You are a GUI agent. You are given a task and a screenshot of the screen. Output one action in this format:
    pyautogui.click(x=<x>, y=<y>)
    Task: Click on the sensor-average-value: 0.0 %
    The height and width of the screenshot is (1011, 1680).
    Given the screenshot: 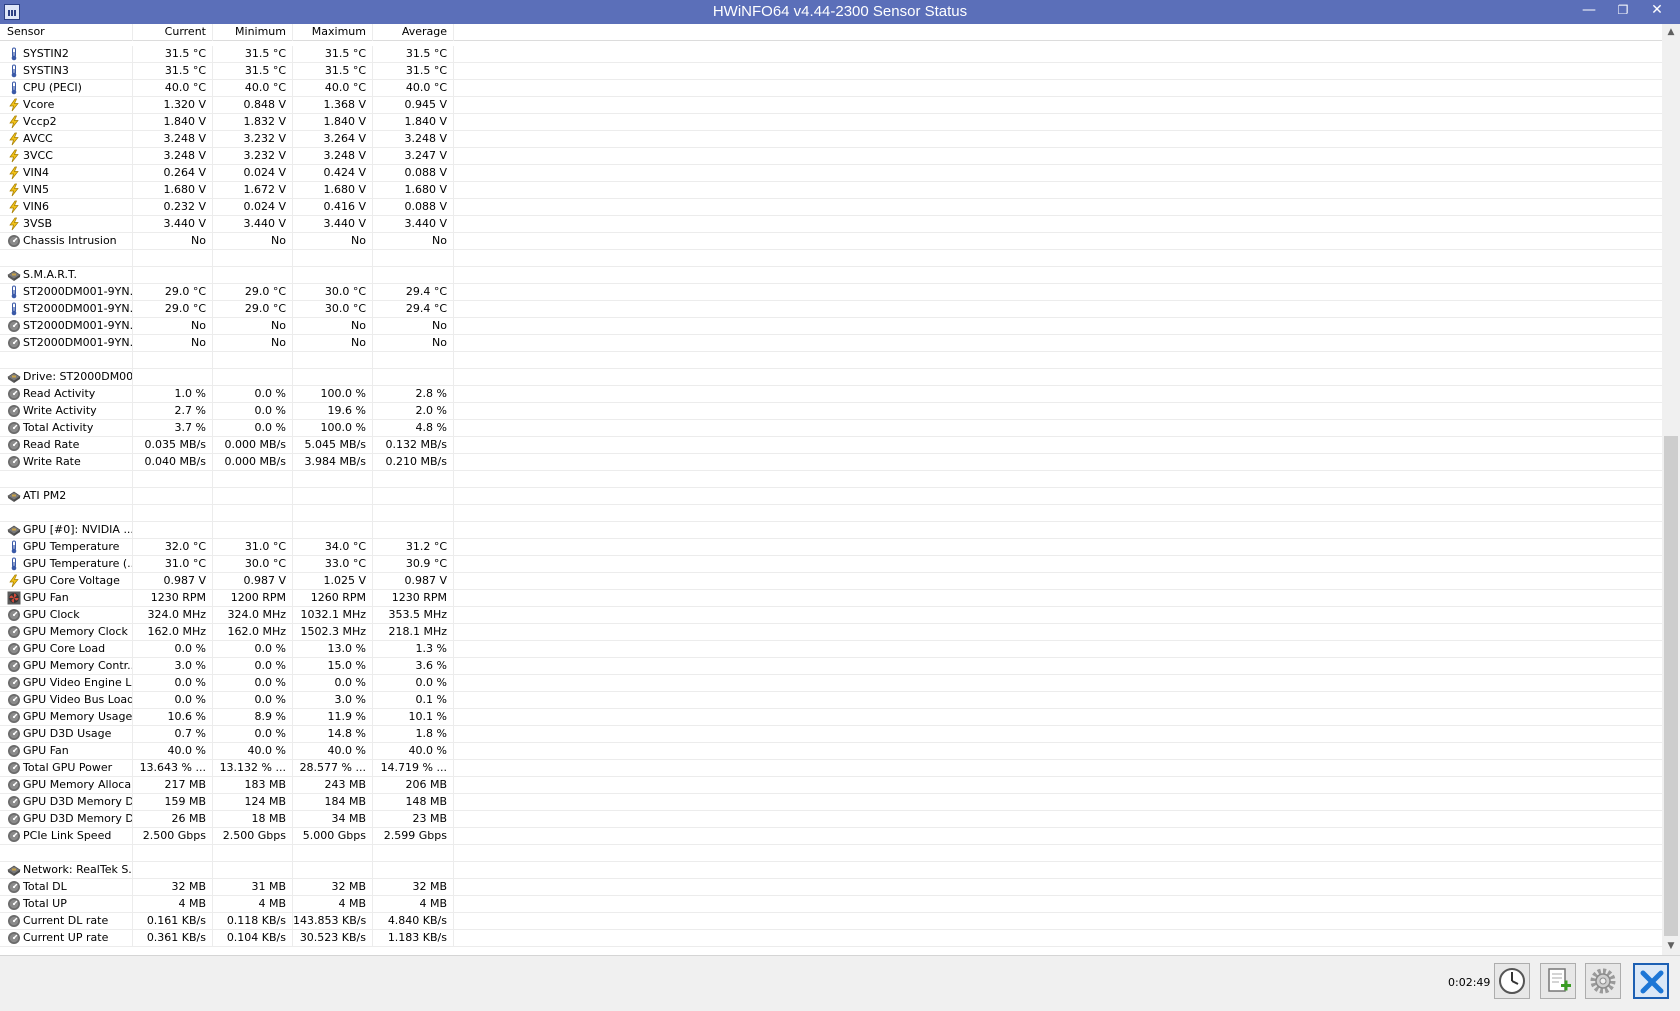 What is the action you would take?
    pyautogui.click(x=413, y=683)
    